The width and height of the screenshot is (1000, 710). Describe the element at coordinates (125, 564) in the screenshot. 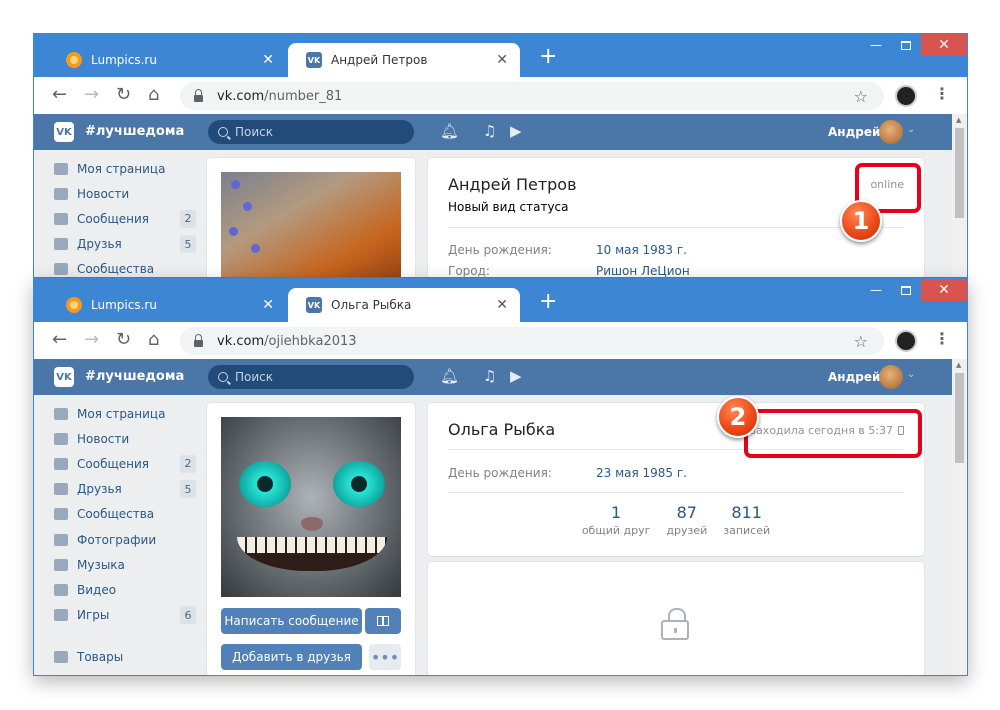

I see `menu-item-music: Музыка` at that location.